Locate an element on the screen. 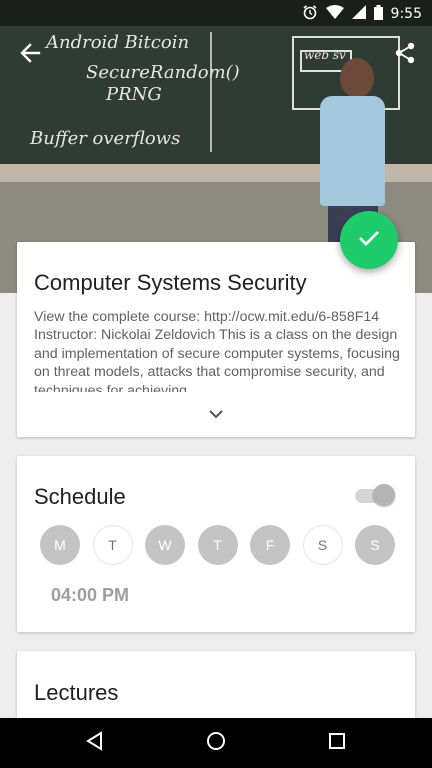 The width and height of the screenshot is (432, 768). check-icon is located at coordinates (369, 240).